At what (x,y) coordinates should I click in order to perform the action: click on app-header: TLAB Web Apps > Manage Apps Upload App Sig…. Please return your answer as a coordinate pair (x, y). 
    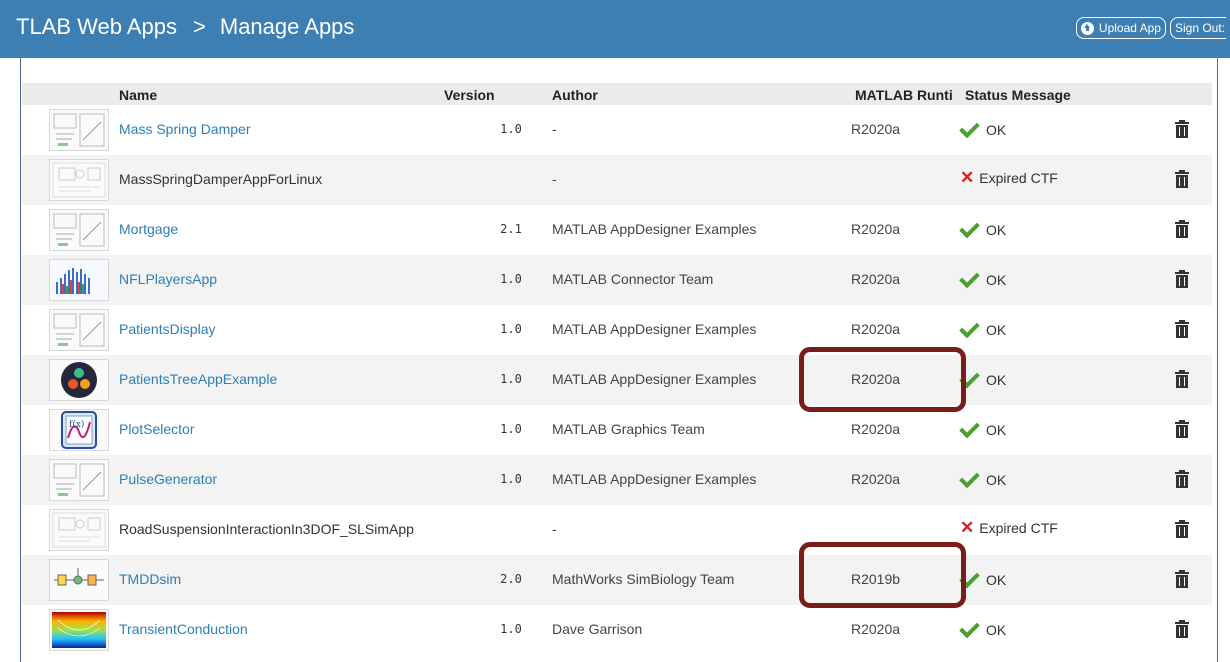
    Looking at the image, I should click on (615, 29).